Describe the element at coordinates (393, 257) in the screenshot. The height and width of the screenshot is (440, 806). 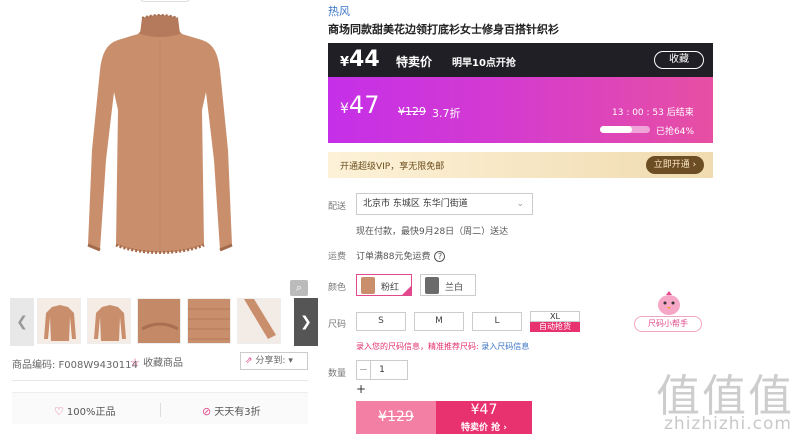
I see `shipping-text: 订单满88元免运费` at that location.